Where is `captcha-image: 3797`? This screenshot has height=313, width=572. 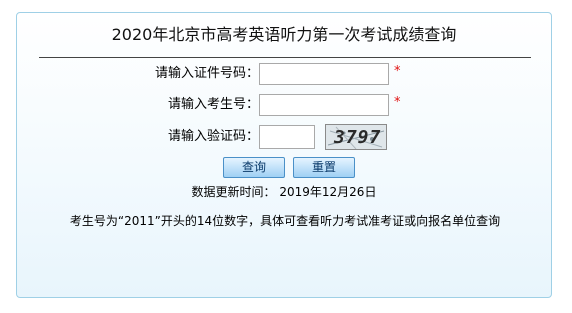 captcha-image: 3797 is located at coordinates (356, 137).